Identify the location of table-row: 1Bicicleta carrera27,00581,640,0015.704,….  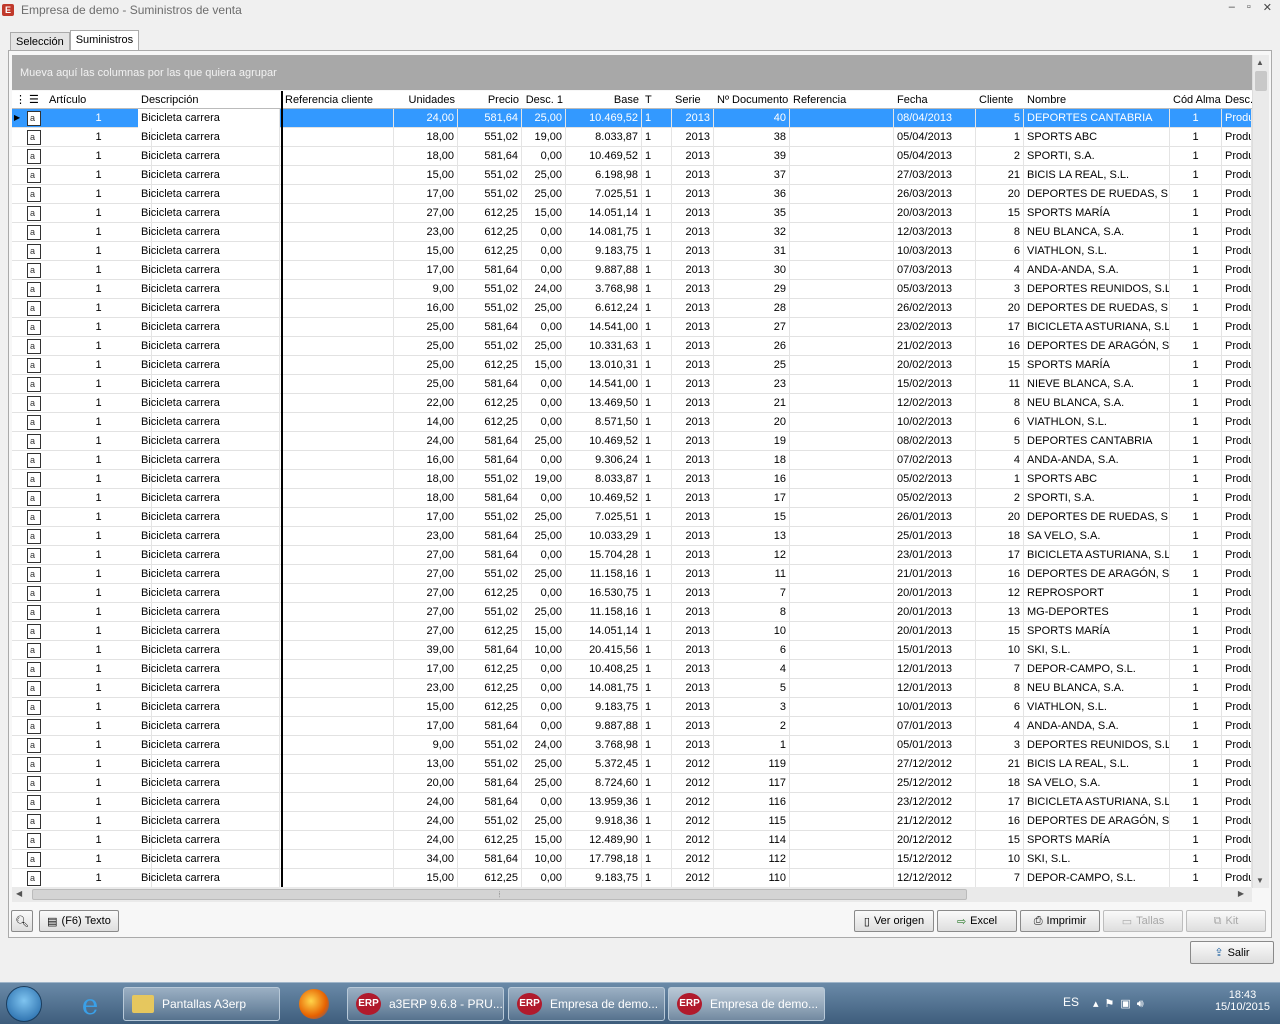
(632, 555).